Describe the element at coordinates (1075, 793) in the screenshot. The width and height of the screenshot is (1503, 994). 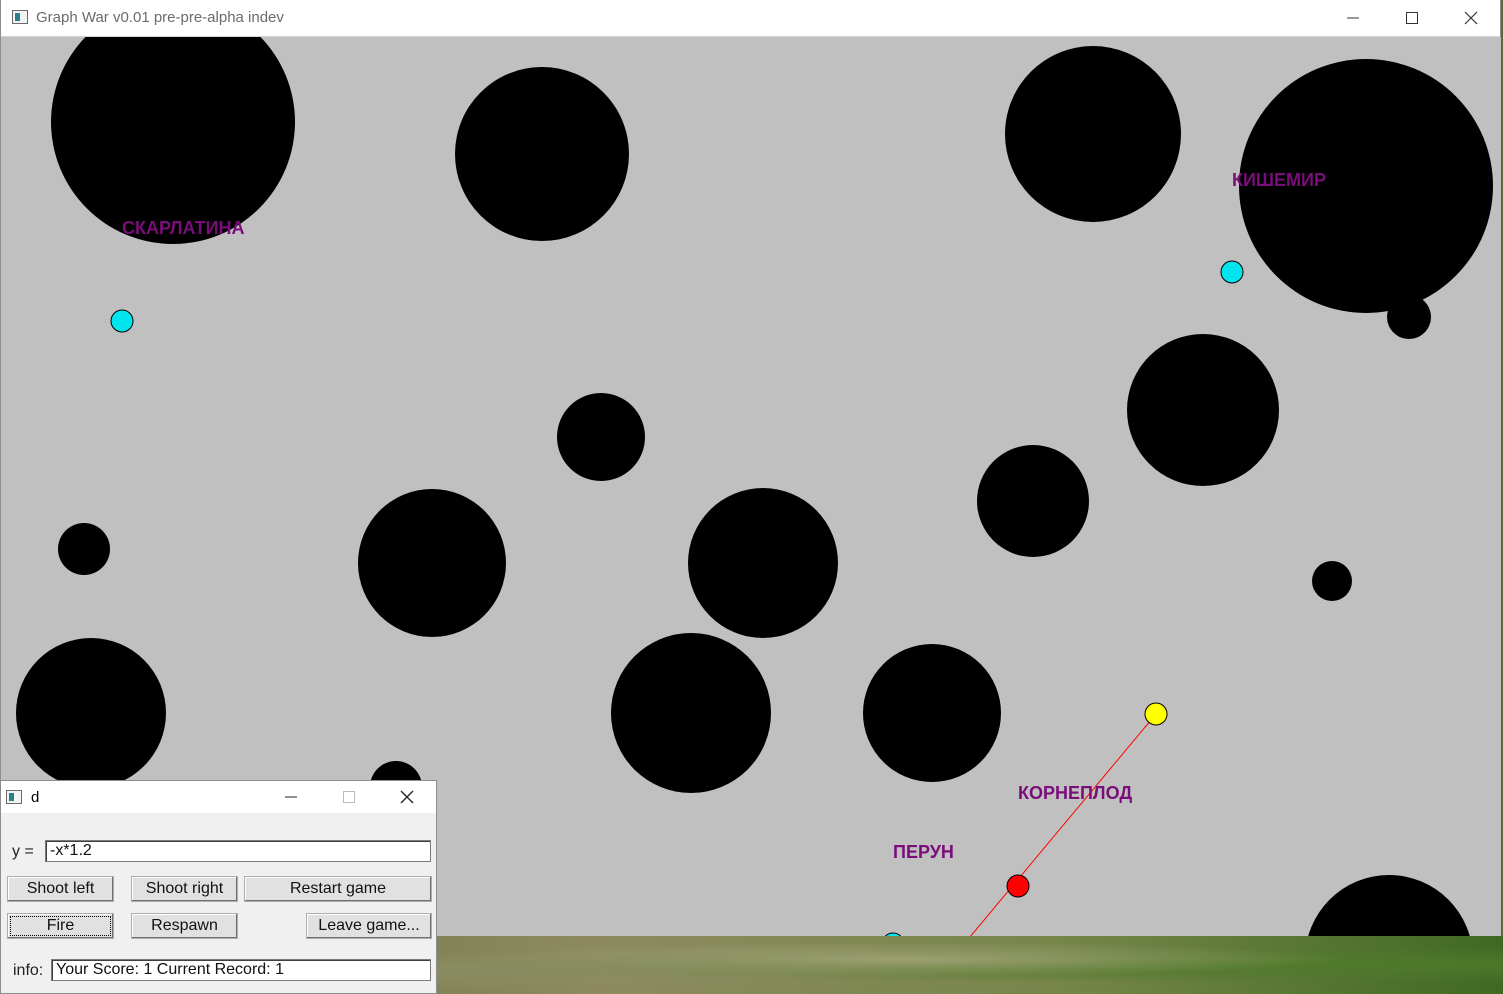
I see `player-label-korneplod: КОРНЕПЛОД` at that location.